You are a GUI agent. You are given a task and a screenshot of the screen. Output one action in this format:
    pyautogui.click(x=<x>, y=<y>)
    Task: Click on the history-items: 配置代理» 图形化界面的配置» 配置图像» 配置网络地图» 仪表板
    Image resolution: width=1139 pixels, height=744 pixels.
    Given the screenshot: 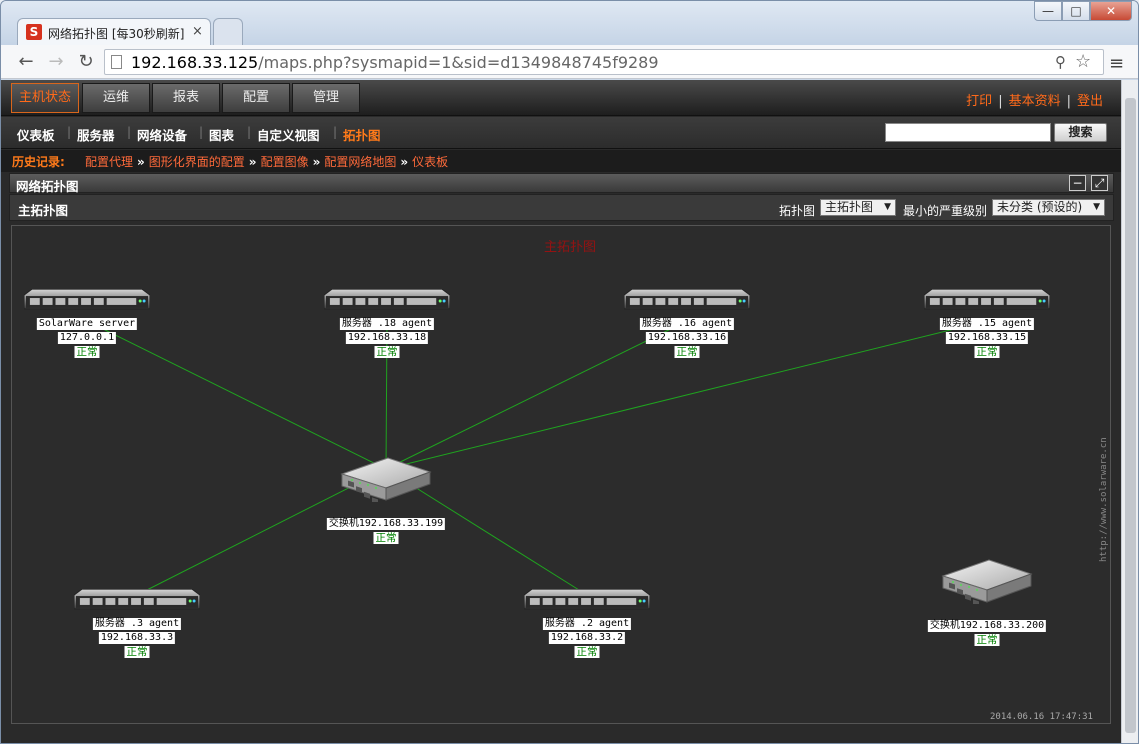 What is the action you would take?
    pyautogui.click(x=267, y=162)
    